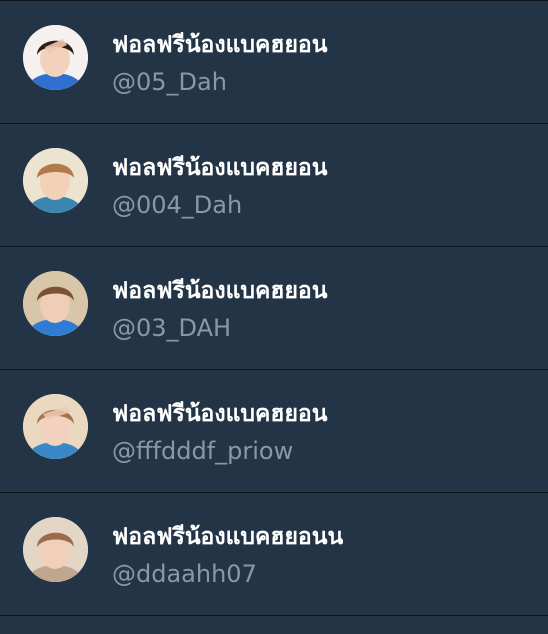  Describe the element at coordinates (184, 574) in the screenshot. I see `username-handle: @ddaahh07` at that location.